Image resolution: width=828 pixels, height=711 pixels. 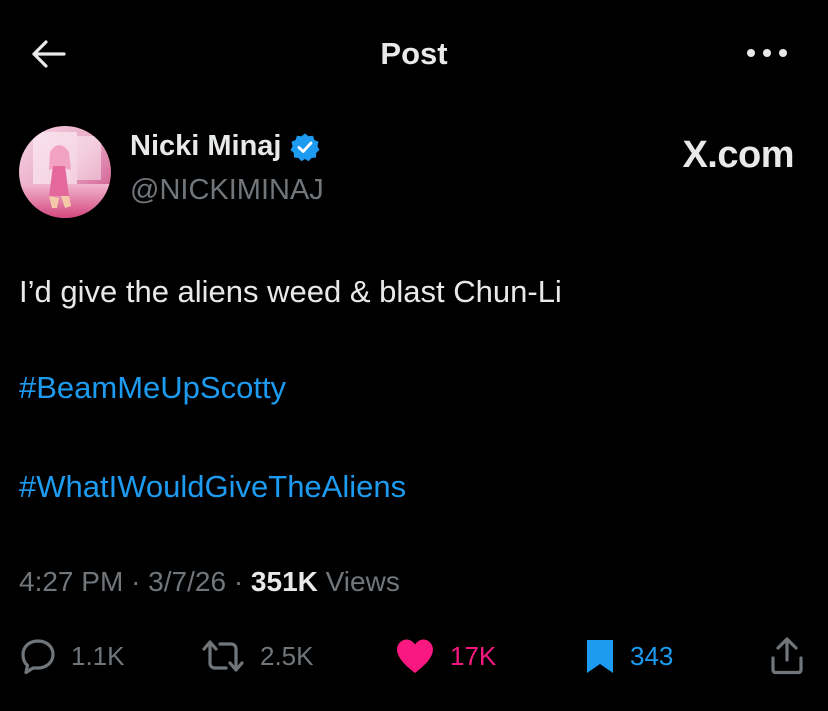 I want to click on bookmark-count: 343, so click(x=652, y=655).